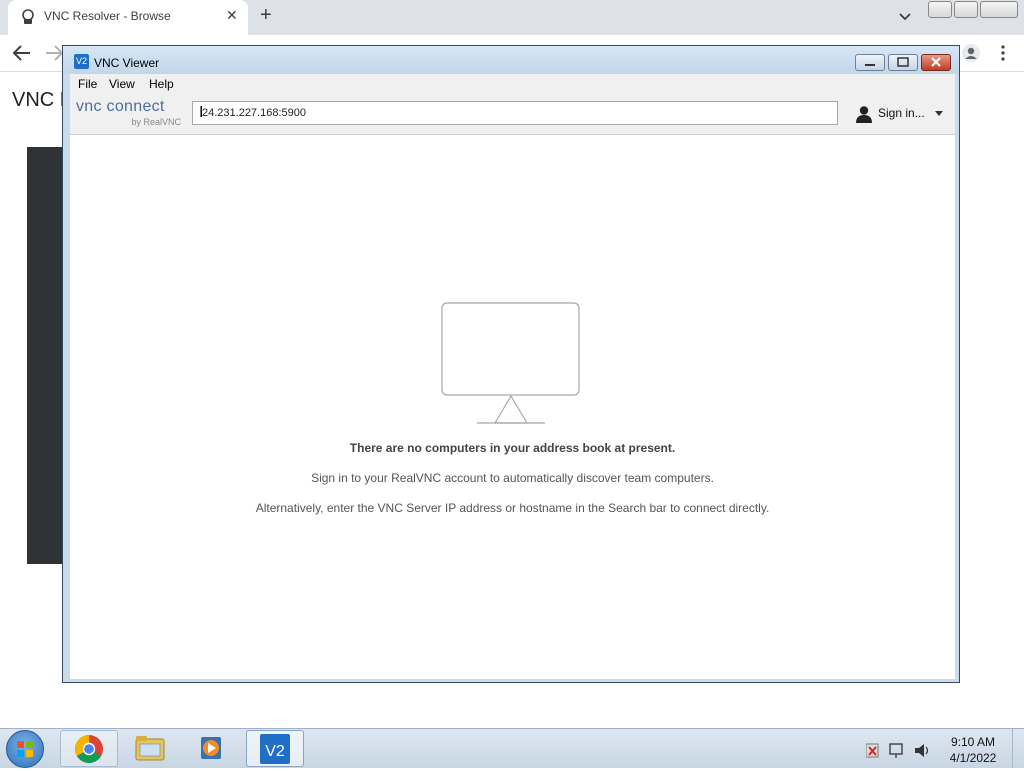 The width and height of the screenshot is (1024, 771). I want to click on start-button, so click(25, 749).